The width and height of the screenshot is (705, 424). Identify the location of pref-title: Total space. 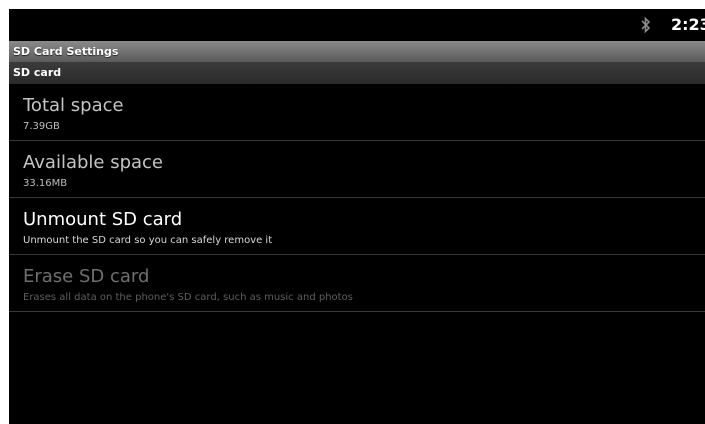
(73, 105).